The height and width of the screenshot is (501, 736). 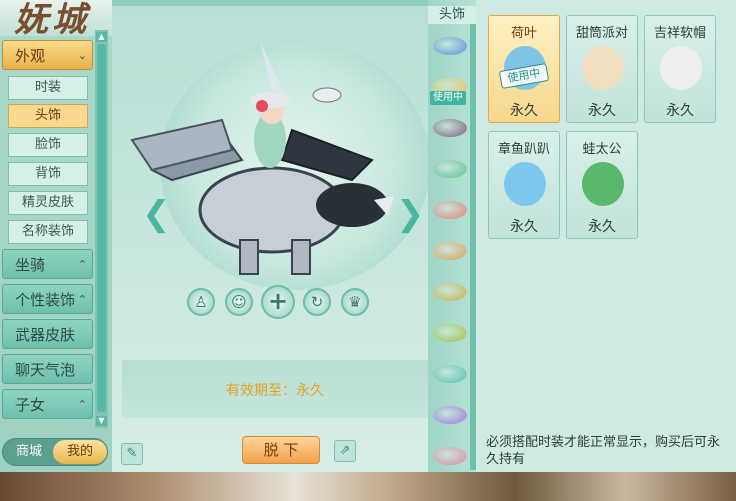 I want to click on sidebar-scrollbar: ▲ ▼, so click(x=101, y=229).